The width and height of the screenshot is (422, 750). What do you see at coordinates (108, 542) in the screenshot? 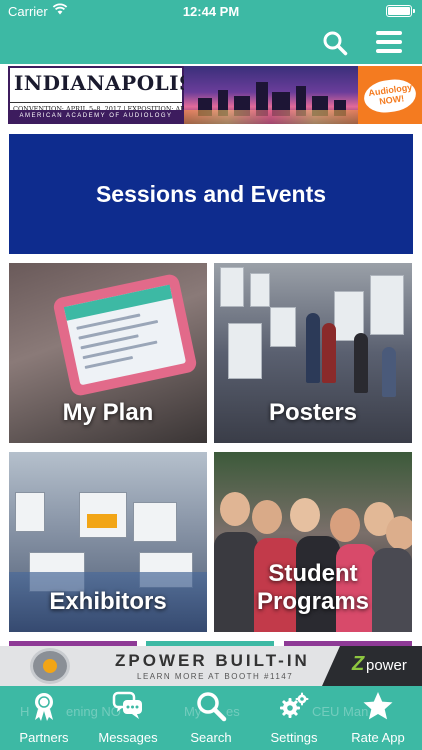
I see `exhibitors-tile: Exhibitors` at bounding box center [108, 542].